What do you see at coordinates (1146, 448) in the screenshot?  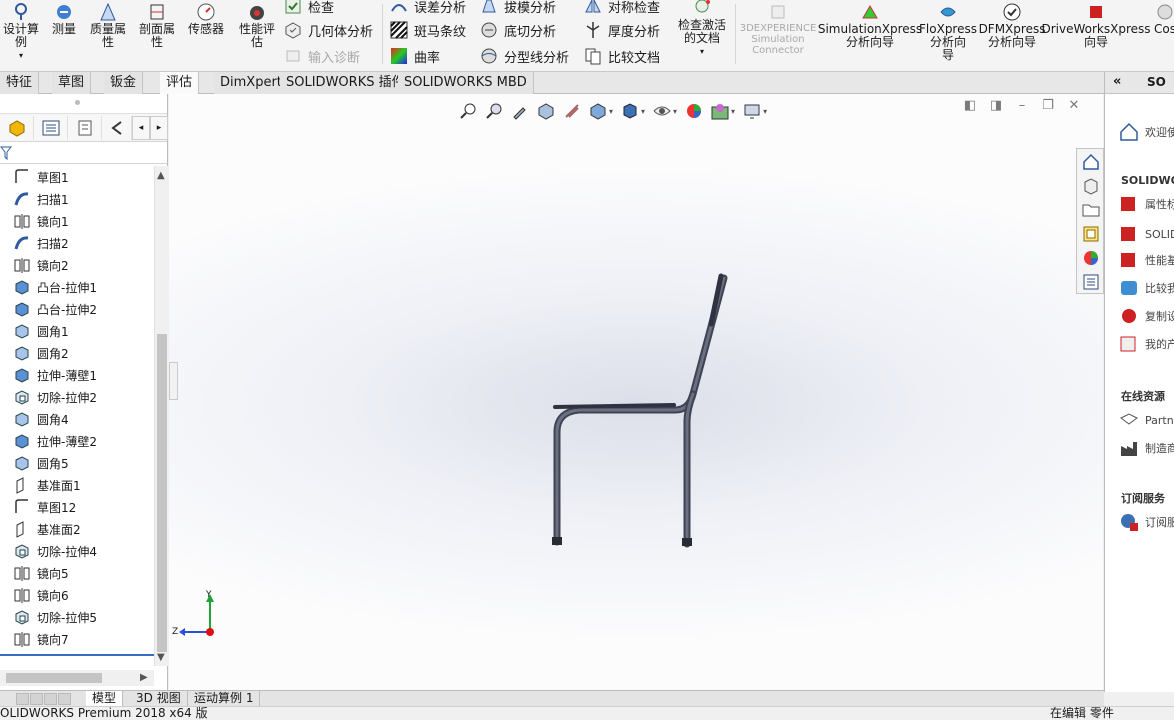 I see `task-pane-item: 制造商` at bounding box center [1146, 448].